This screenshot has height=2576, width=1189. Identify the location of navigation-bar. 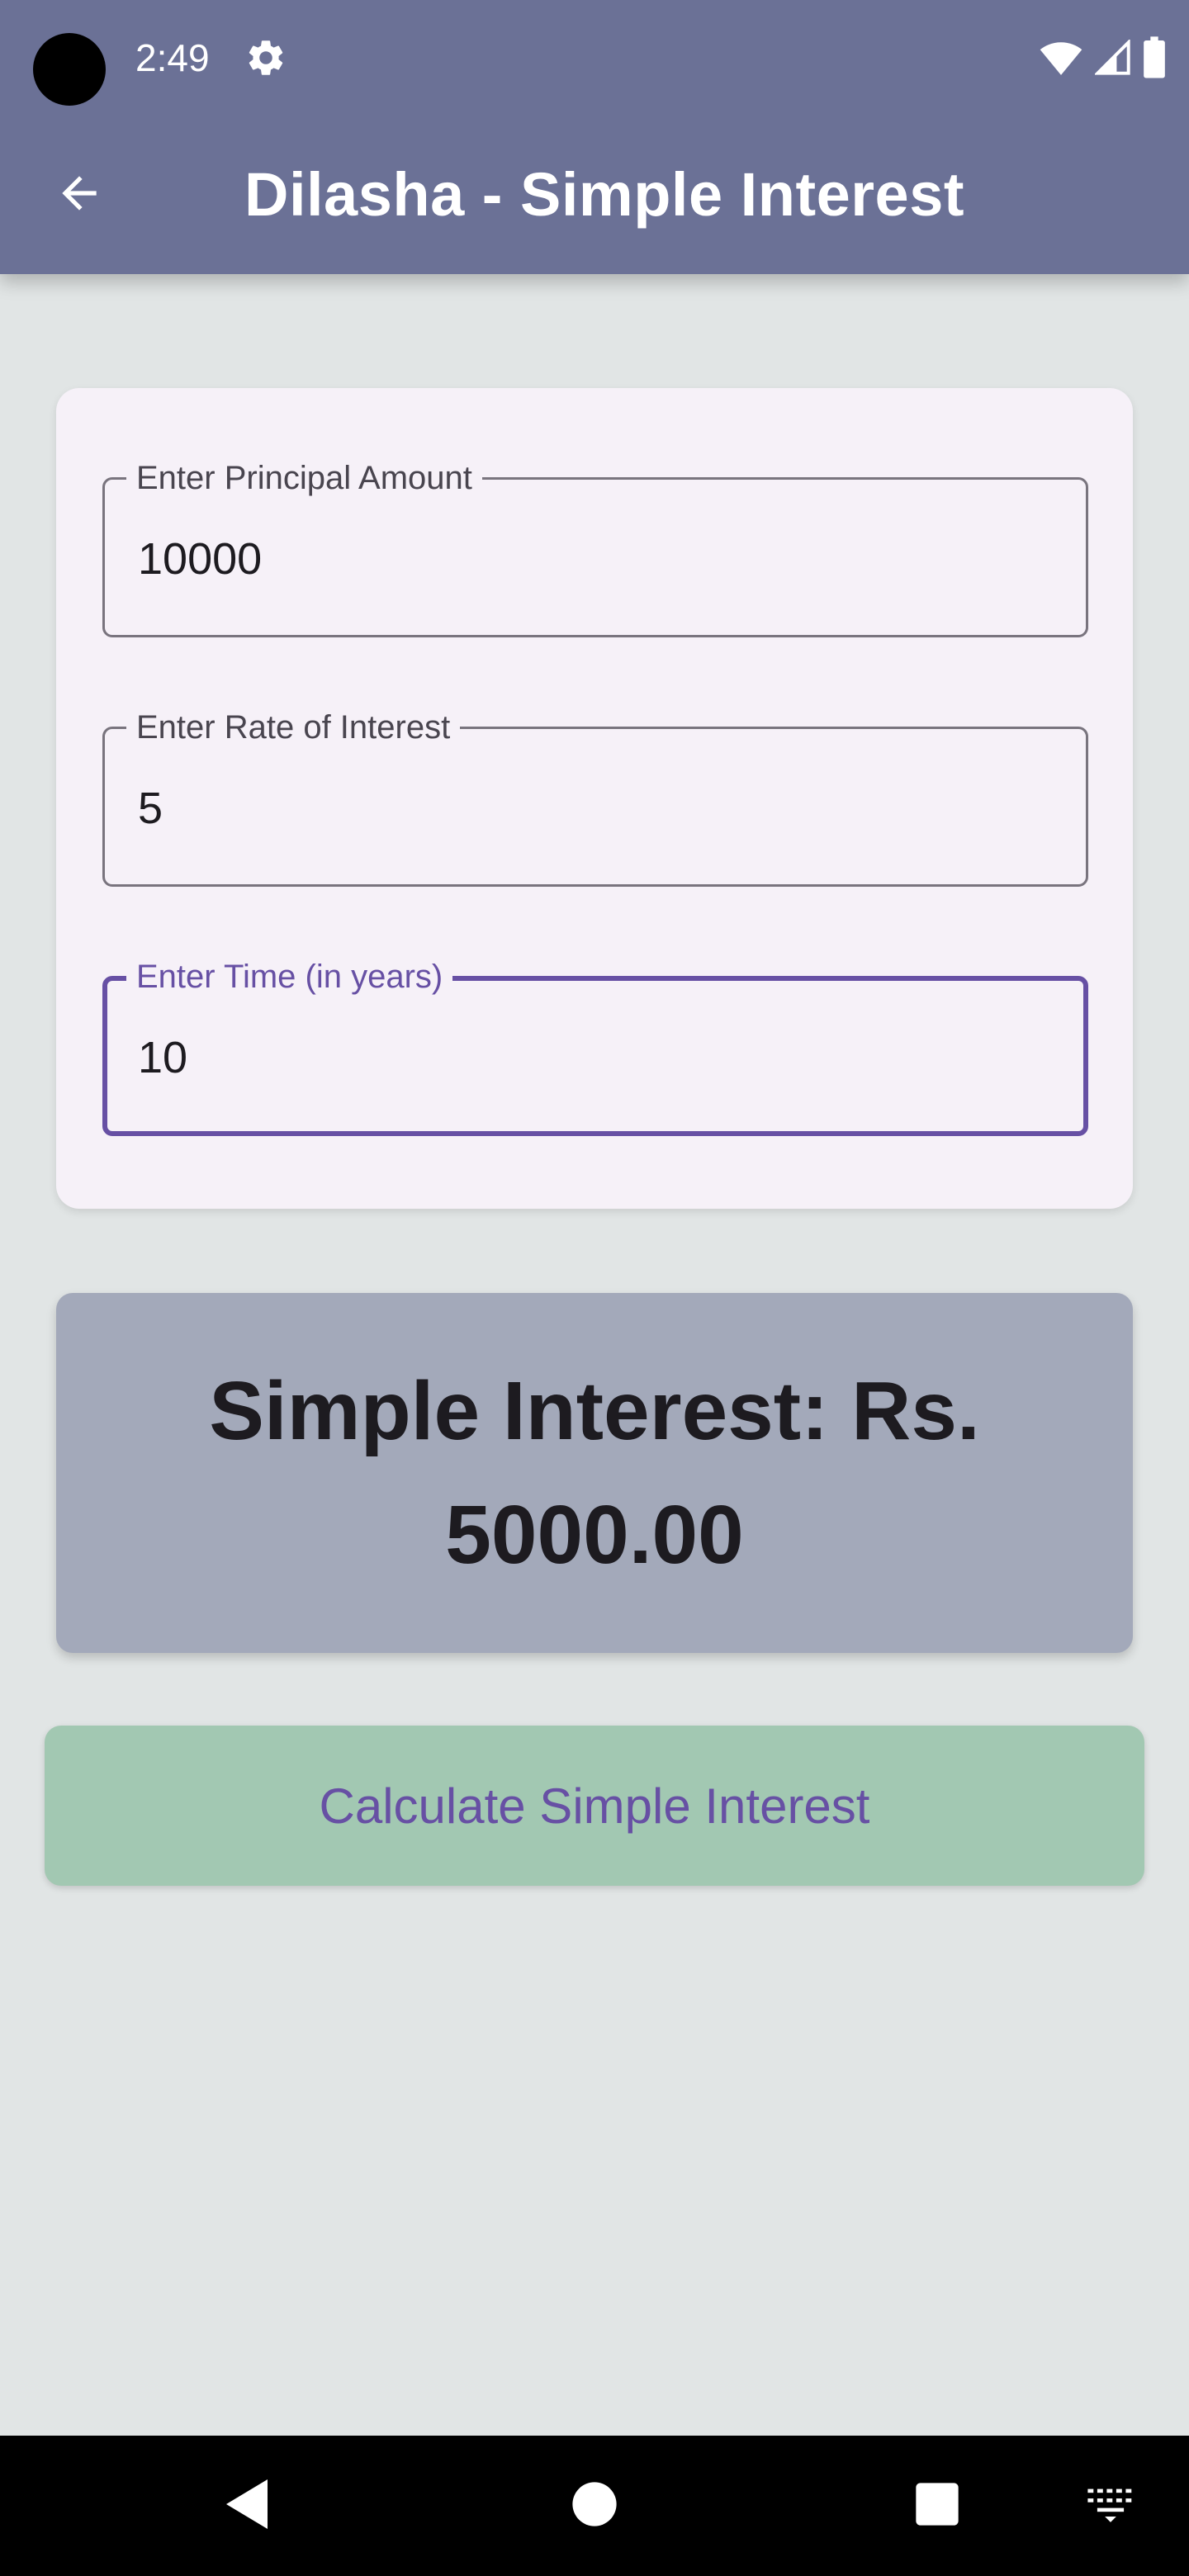
(594, 2506).